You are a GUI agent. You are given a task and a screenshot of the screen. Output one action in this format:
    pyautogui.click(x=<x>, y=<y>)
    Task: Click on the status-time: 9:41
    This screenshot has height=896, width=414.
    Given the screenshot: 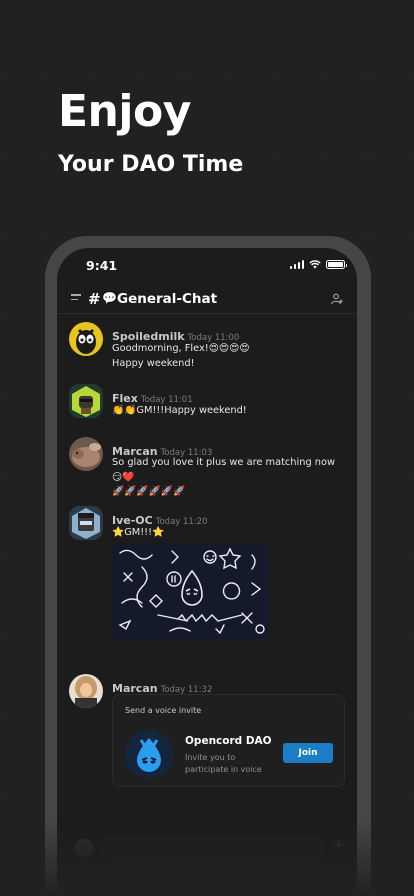 What is the action you would take?
    pyautogui.click(x=102, y=265)
    